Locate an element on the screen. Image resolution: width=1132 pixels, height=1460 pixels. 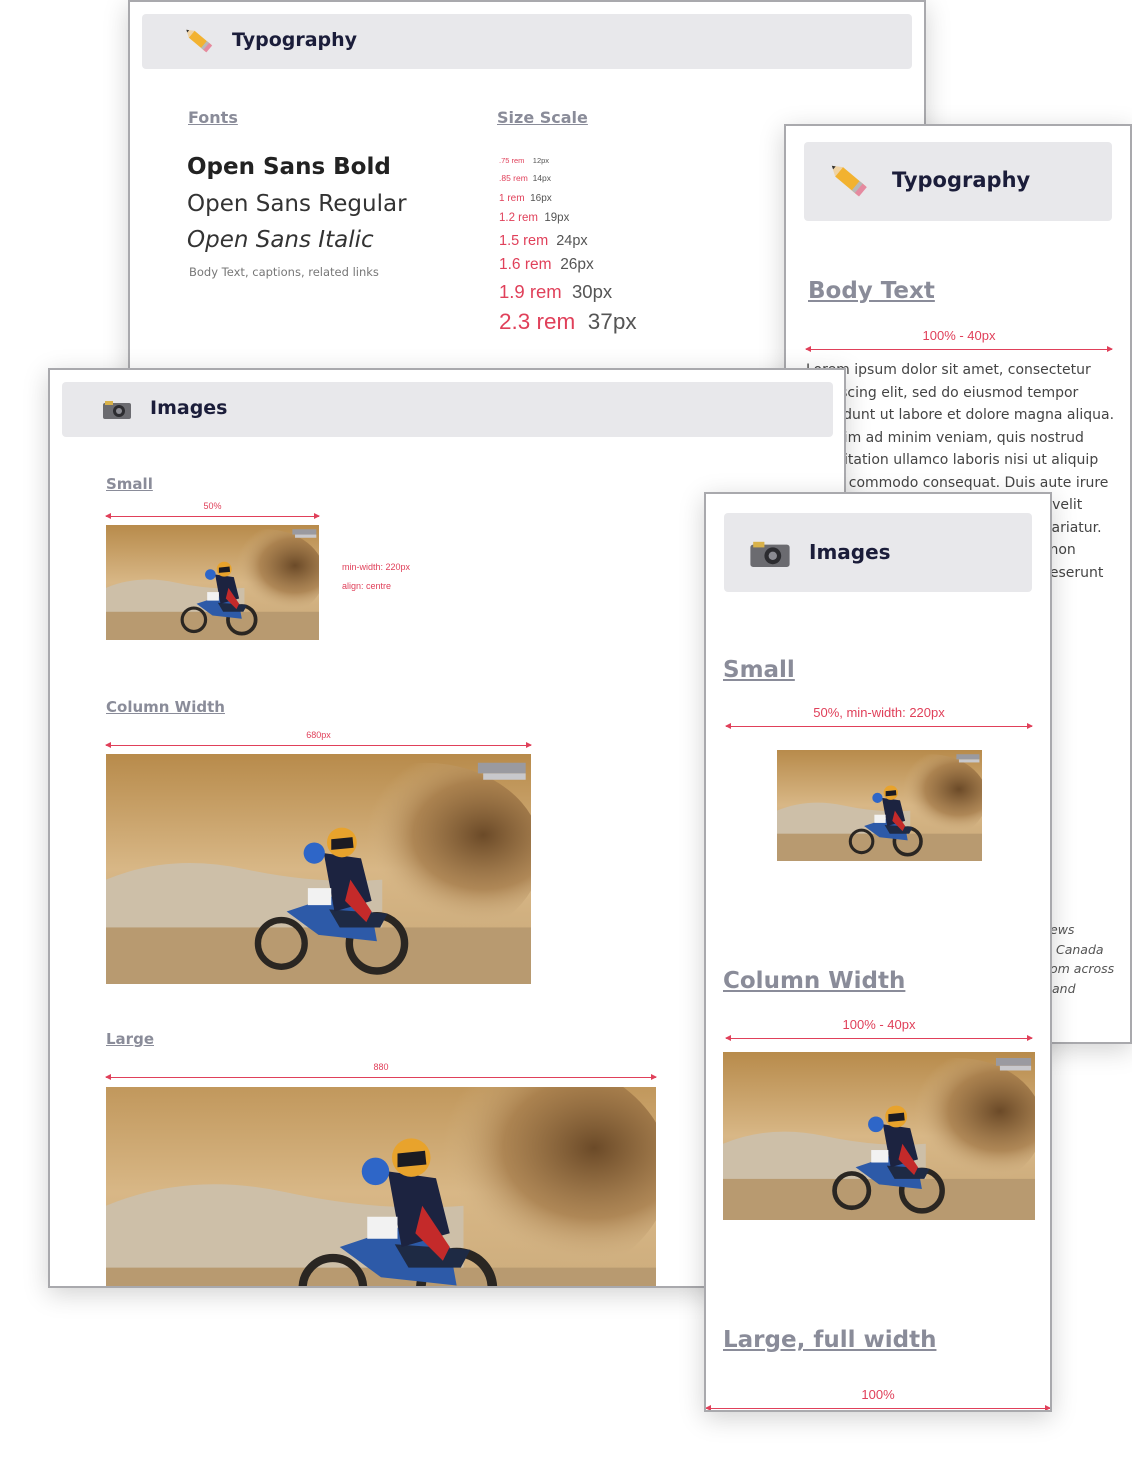
scale-rem: 1 rem is located at coordinates (512, 198).